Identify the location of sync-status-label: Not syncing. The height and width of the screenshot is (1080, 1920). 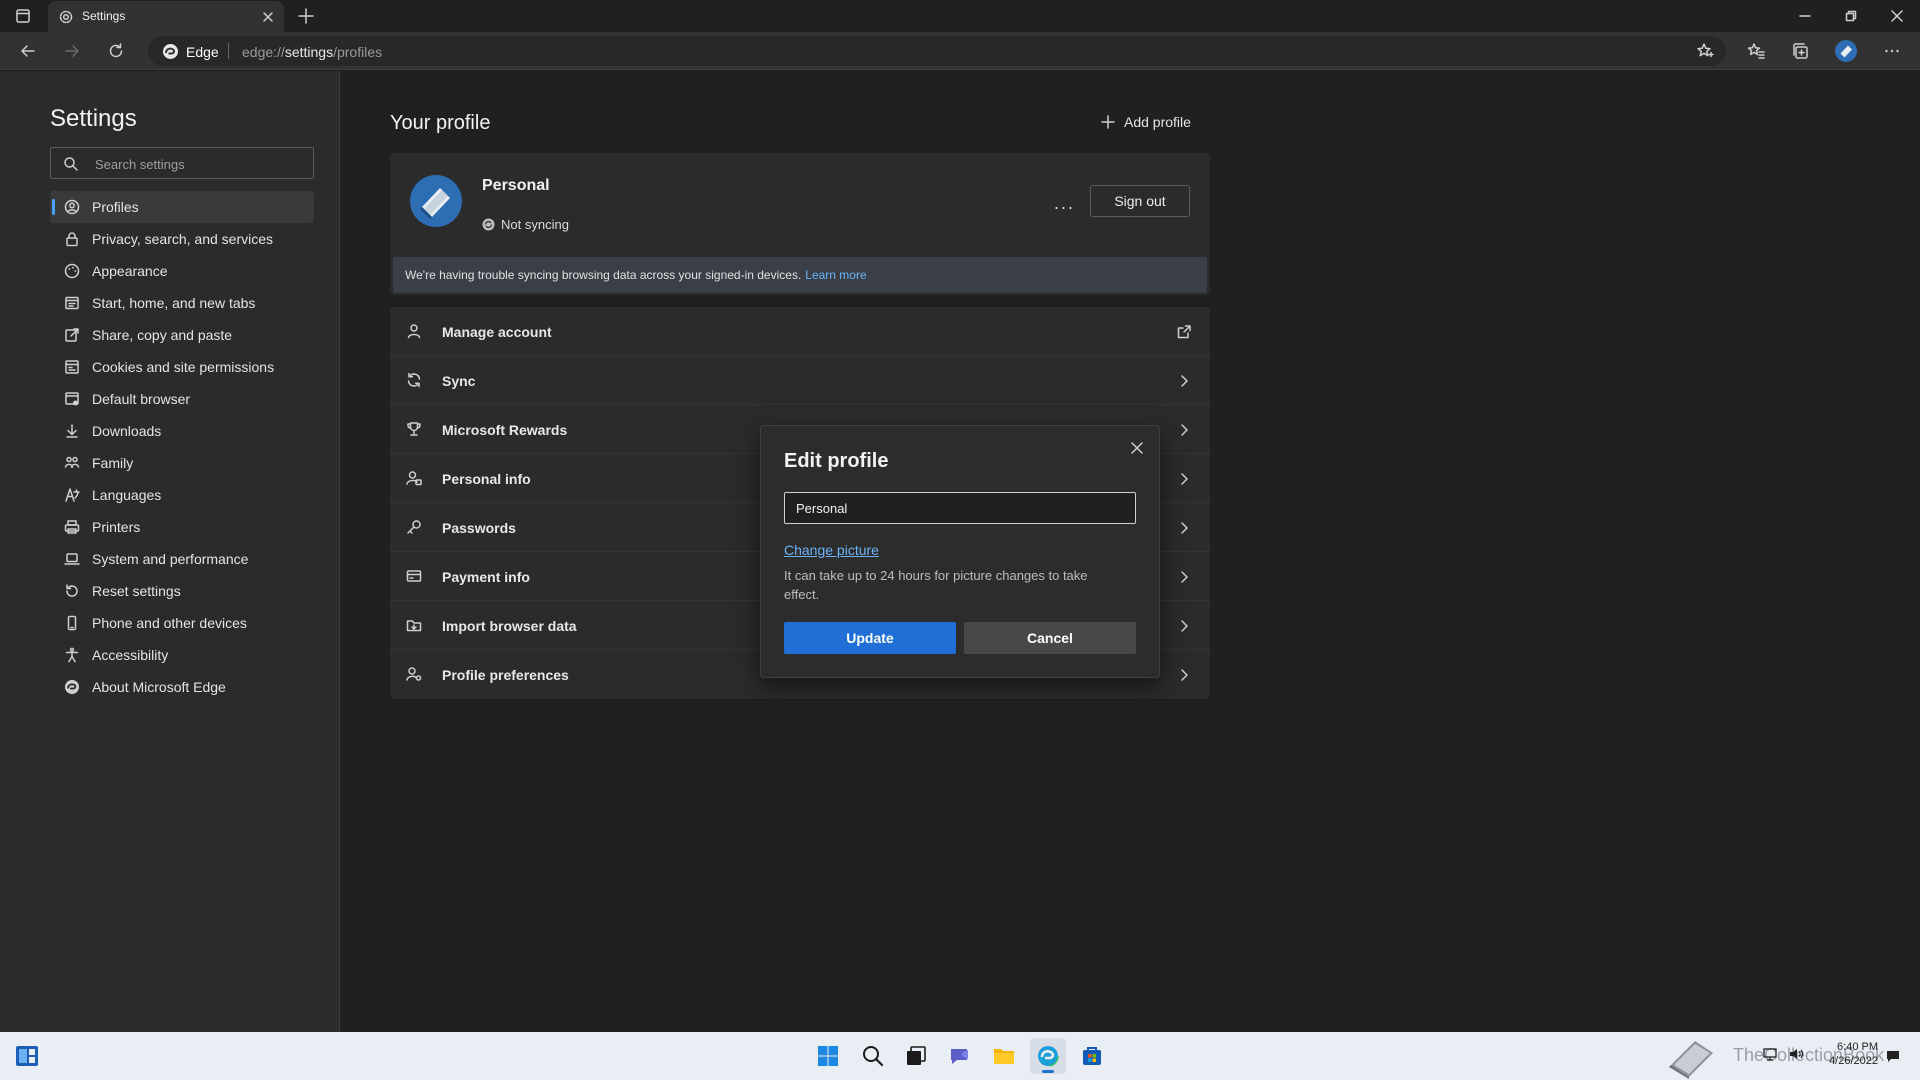
(535, 224).